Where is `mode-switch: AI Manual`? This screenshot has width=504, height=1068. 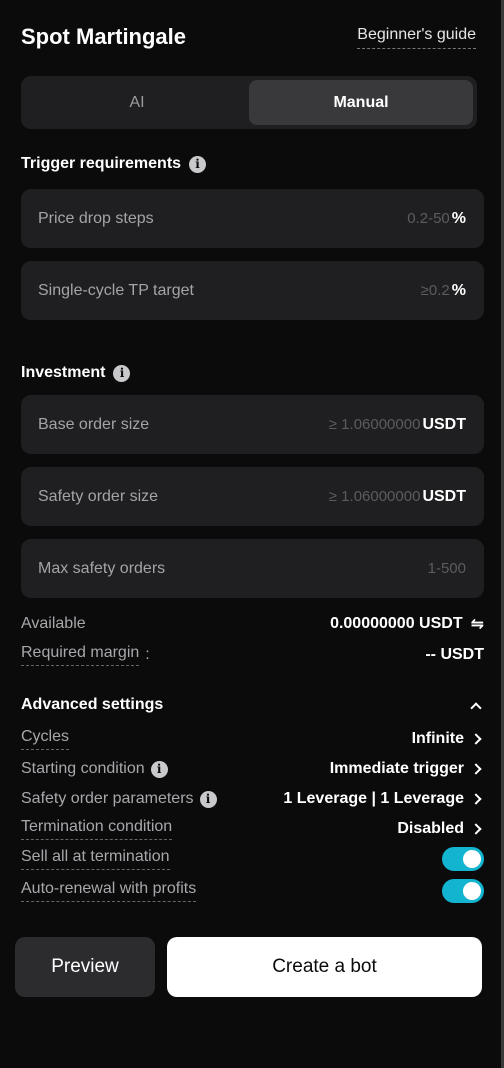
mode-switch: AI Manual is located at coordinates (249, 102).